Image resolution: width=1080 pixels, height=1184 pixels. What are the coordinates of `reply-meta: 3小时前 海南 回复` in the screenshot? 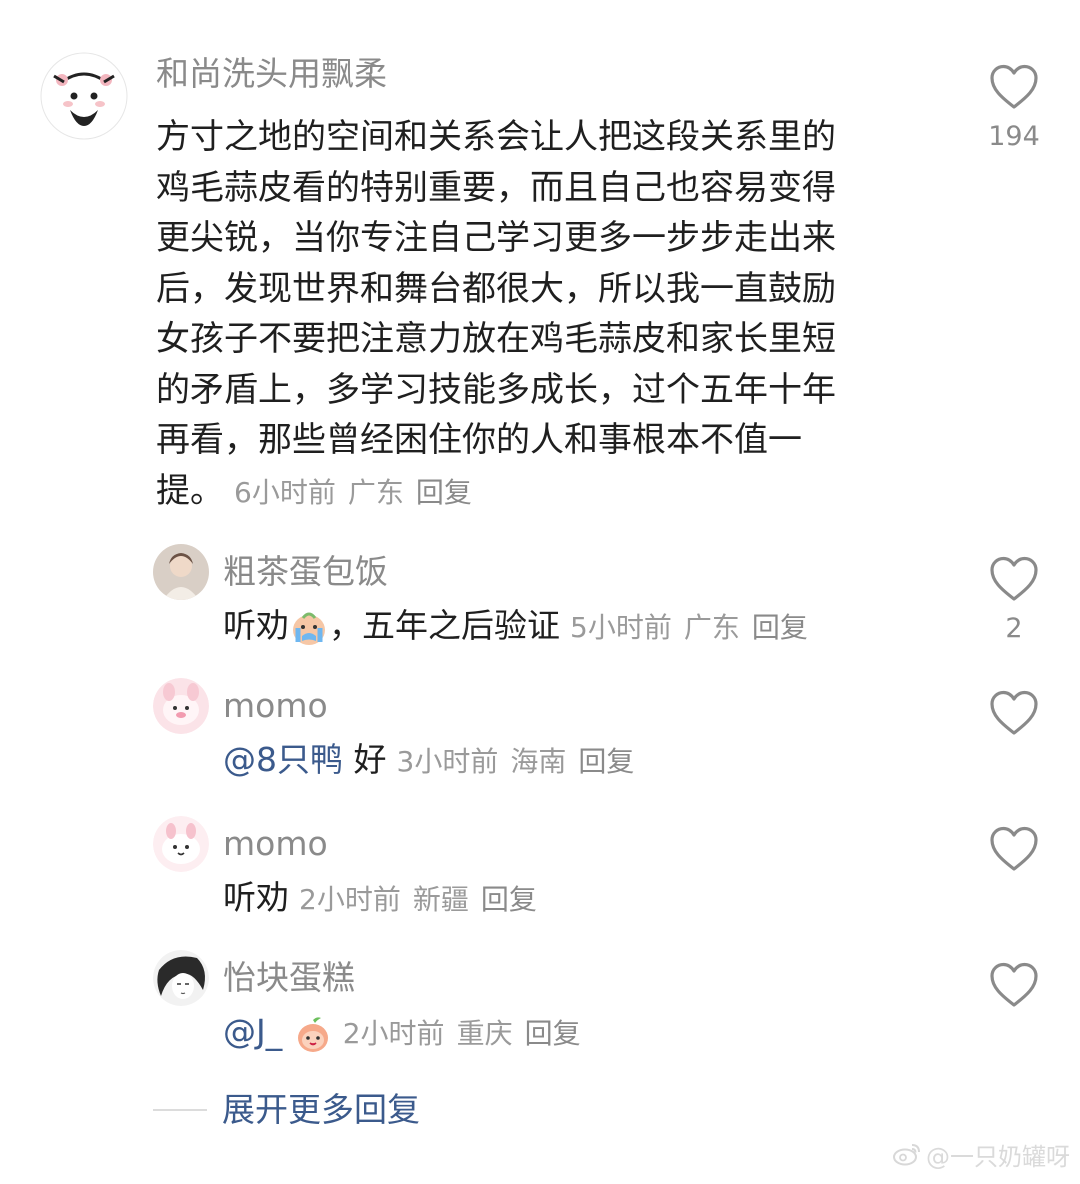 It's located at (516, 761).